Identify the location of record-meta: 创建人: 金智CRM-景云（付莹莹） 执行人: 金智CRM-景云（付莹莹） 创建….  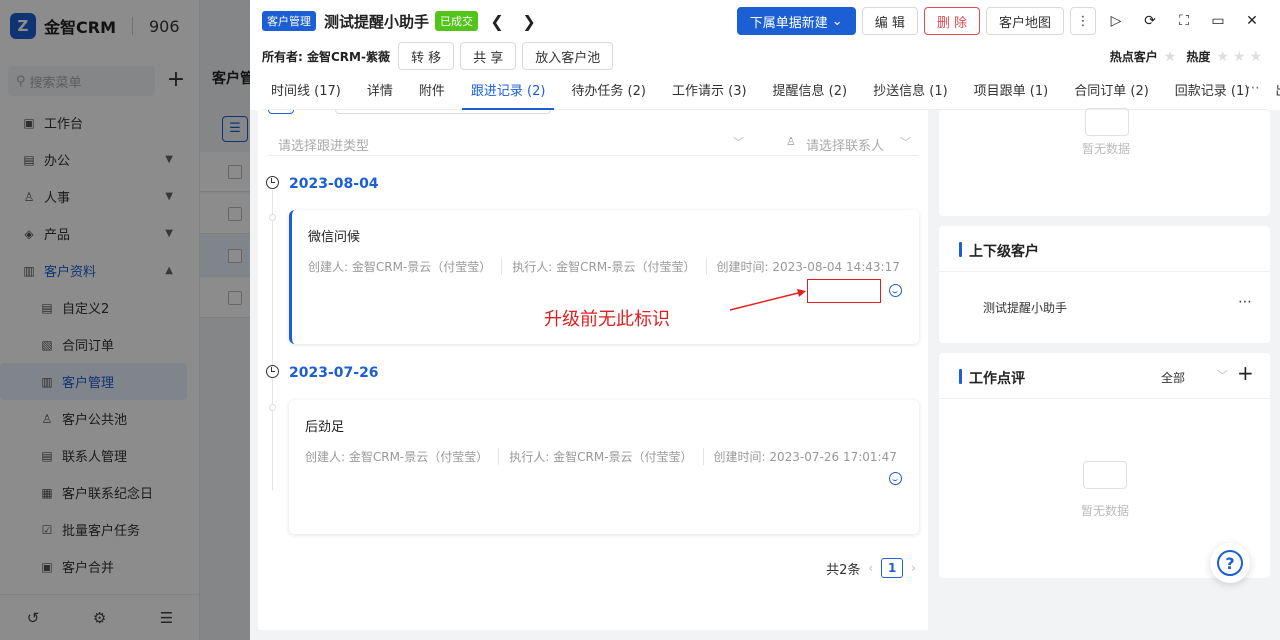
(614, 266).